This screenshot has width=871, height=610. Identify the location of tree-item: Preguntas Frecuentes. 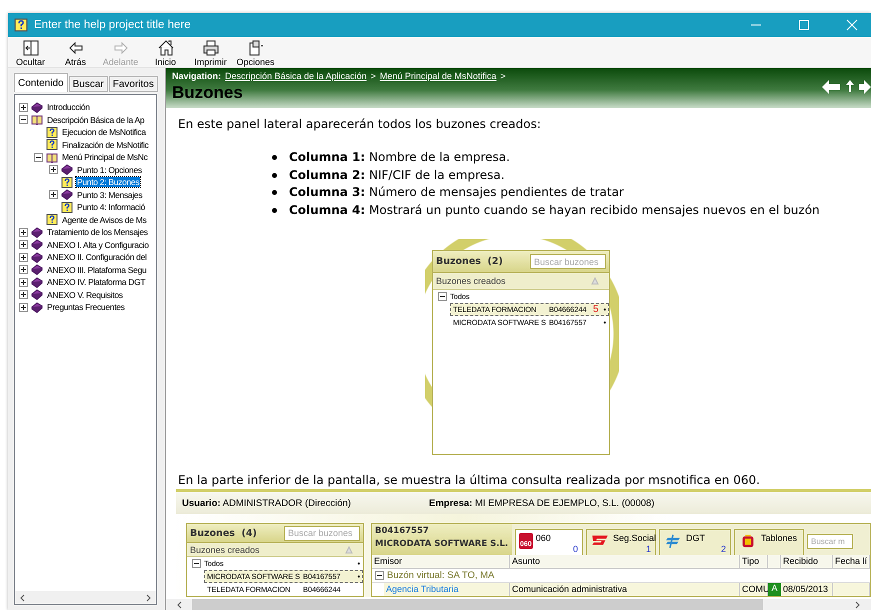
(86, 307).